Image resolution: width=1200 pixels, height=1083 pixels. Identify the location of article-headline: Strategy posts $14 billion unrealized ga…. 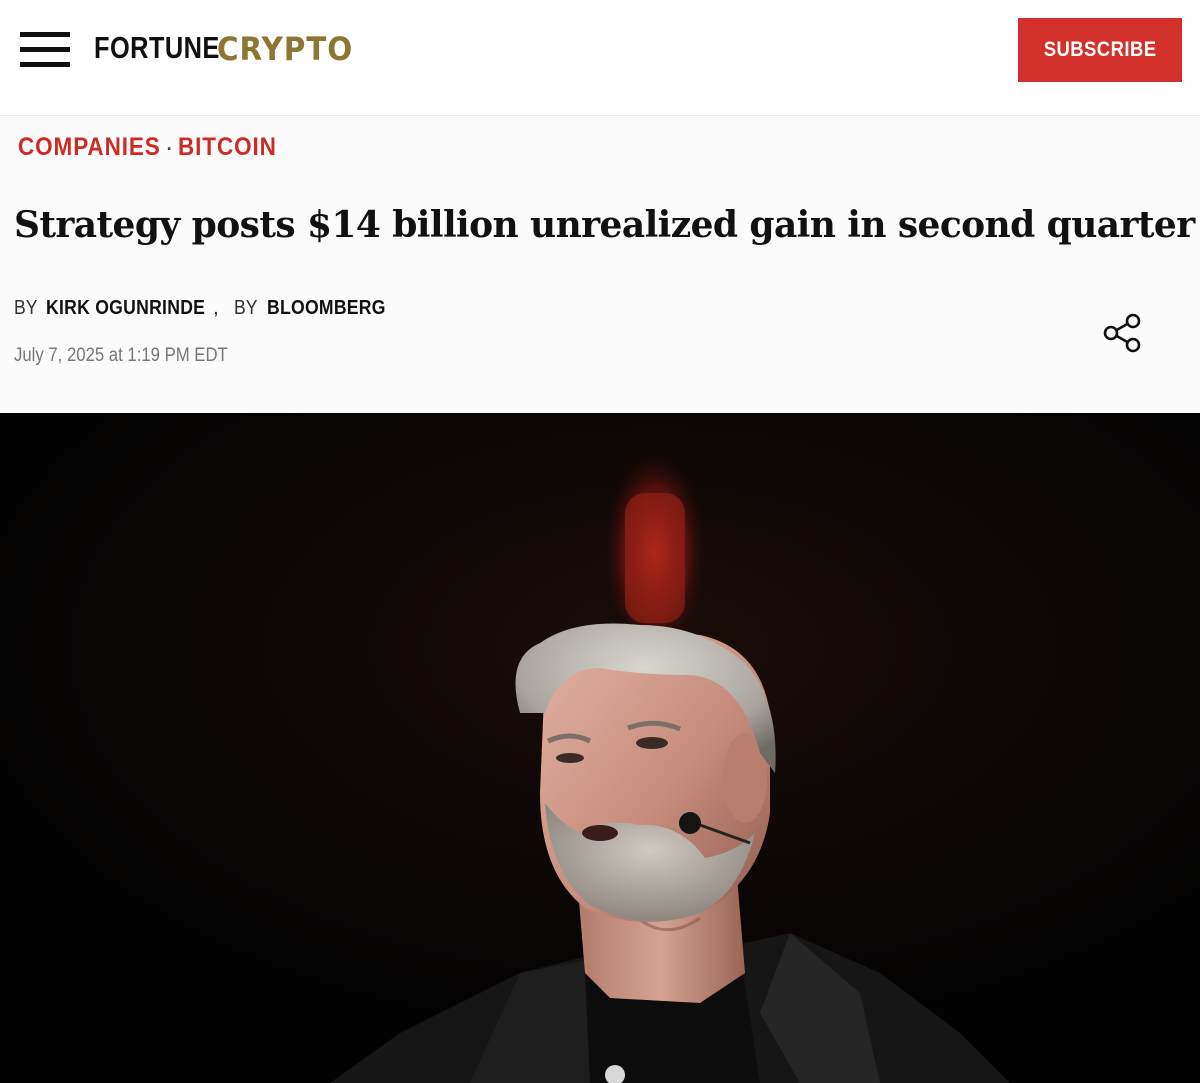
(604, 225).